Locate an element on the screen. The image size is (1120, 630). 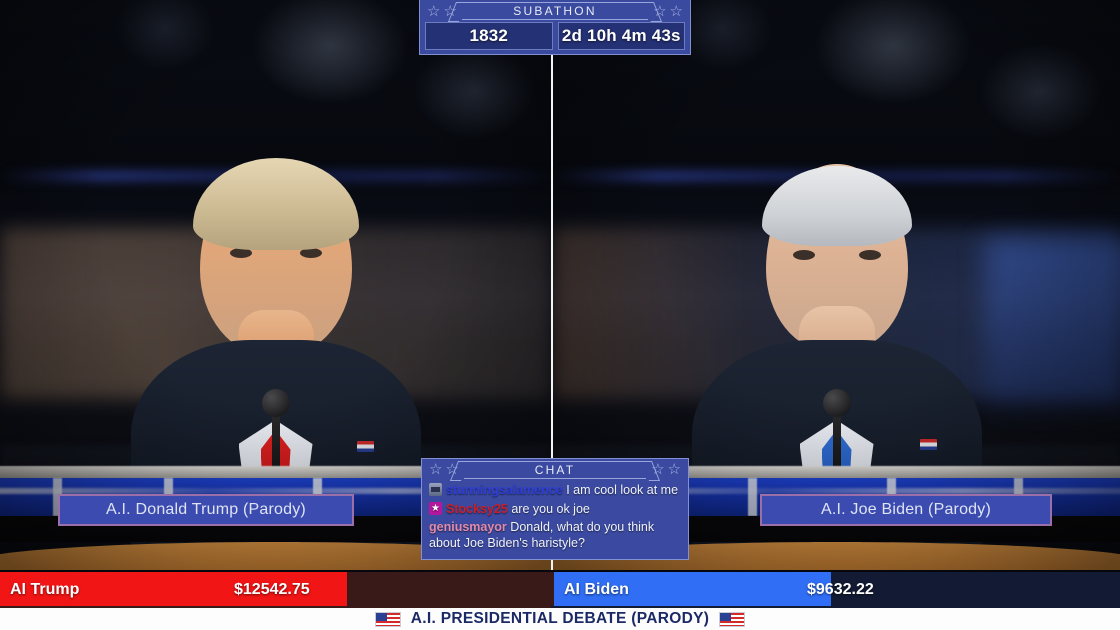
donation-bars: AI Trump $12542.75 AI Biden $9632.22 is located at coordinates (560, 590).